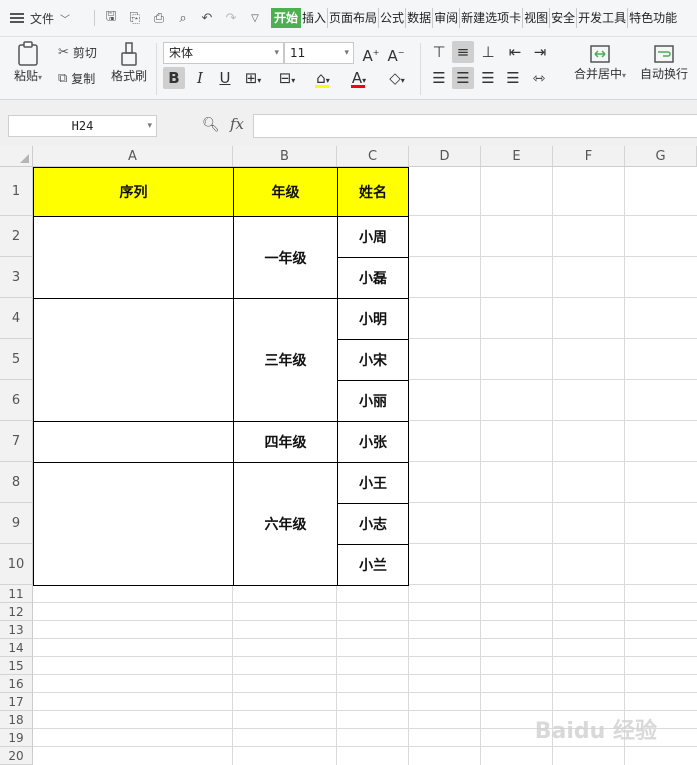 The width and height of the screenshot is (697, 765). What do you see at coordinates (16, 191) in the screenshot?
I see `row-header-1: 1` at bounding box center [16, 191].